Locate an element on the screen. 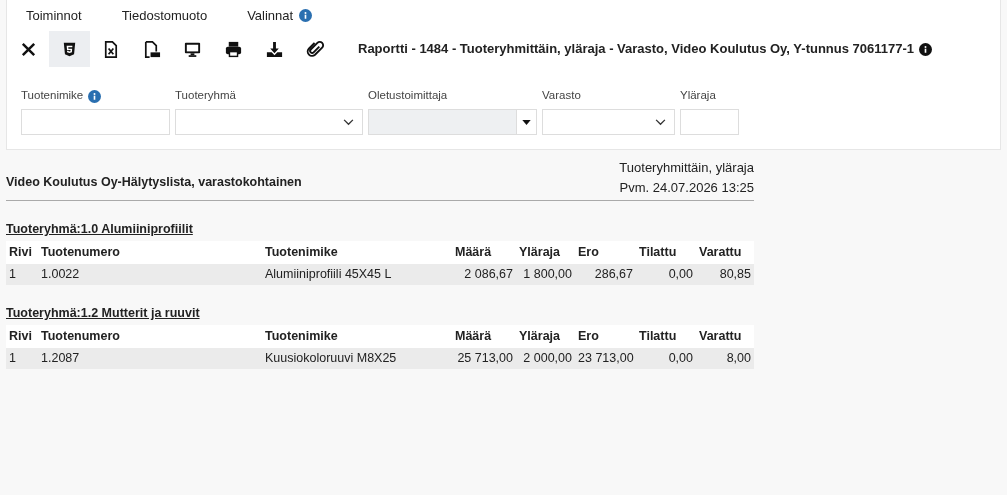  table-cell: 23 713,00 is located at coordinates (605, 358).